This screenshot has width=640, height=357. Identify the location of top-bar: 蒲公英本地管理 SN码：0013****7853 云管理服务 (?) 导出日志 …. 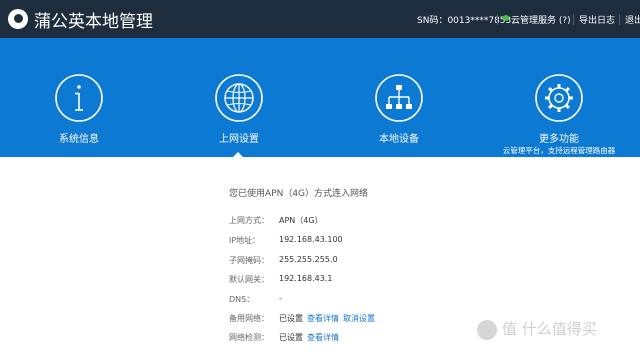
(320, 19).